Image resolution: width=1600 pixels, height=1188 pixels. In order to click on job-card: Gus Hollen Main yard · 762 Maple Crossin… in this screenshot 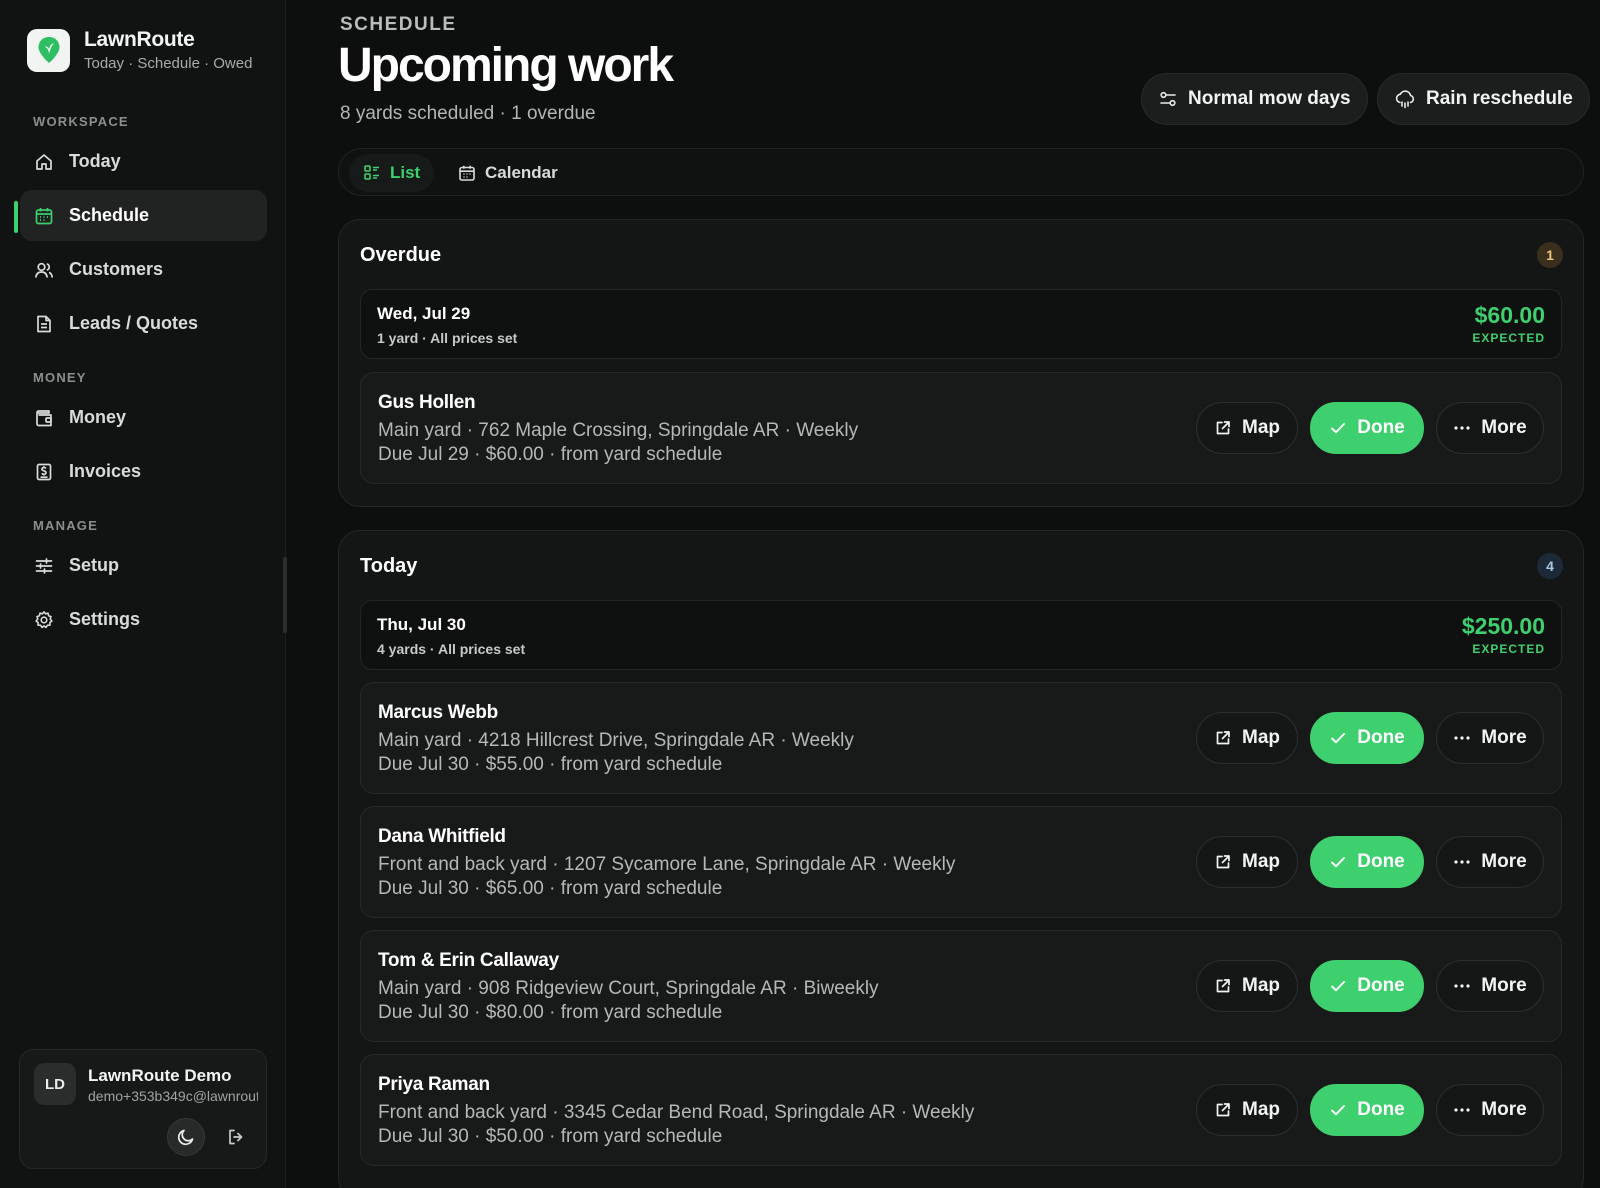, I will do `click(961, 428)`.